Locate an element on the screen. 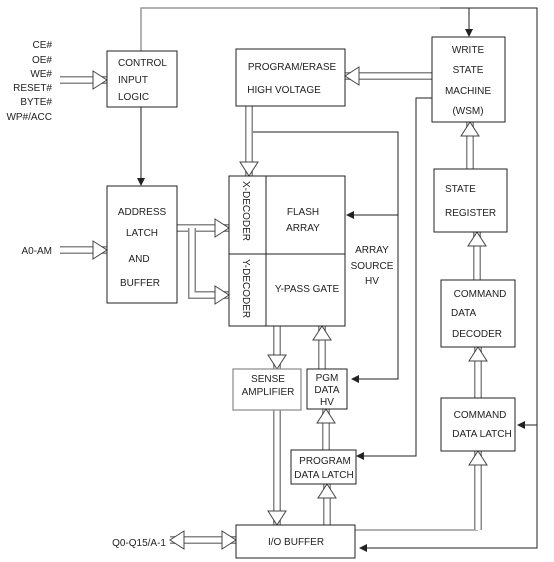  state-register-label: STATE is located at coordinates (460, 189).